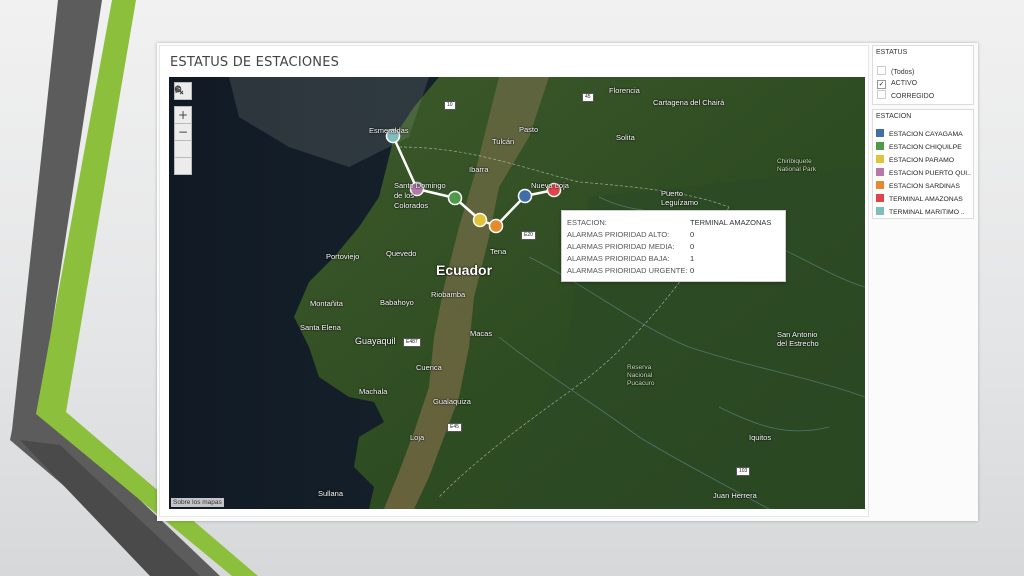 The image size is (1024, 576). What do you see at coordinates (498, 251) in the screenshot?
I see `place-label: Tena` at bounding box center [498, 251].